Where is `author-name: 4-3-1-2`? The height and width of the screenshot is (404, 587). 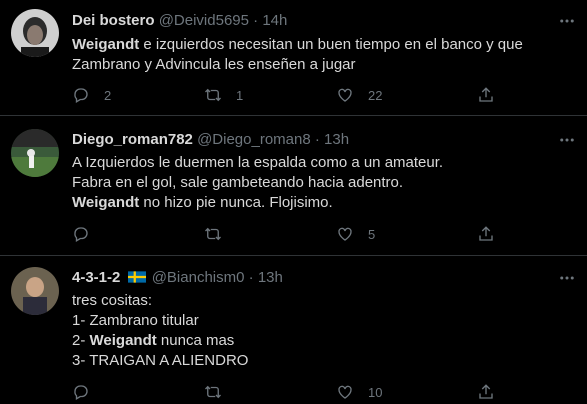
author-name: 4-3-1-2 is located at coordinates (96, 277).